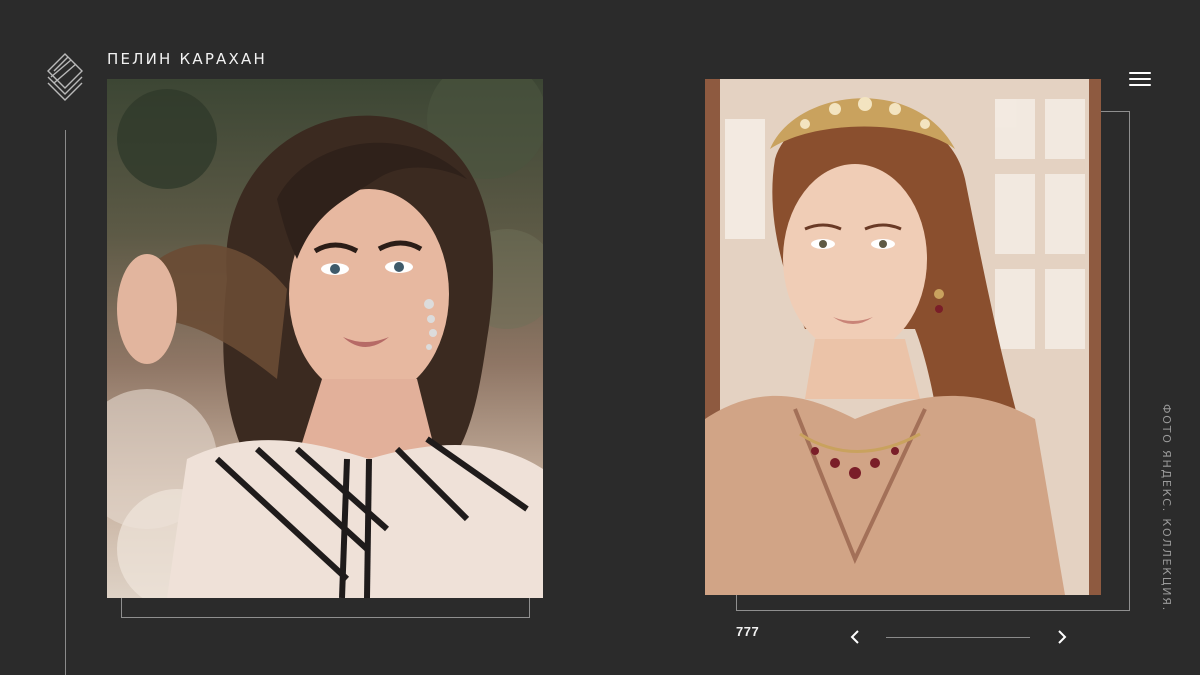 The image size is (1200, 675). Describe the element at coordinates (65, 402) in the screenshot. I see `left-divider-line` at that location.